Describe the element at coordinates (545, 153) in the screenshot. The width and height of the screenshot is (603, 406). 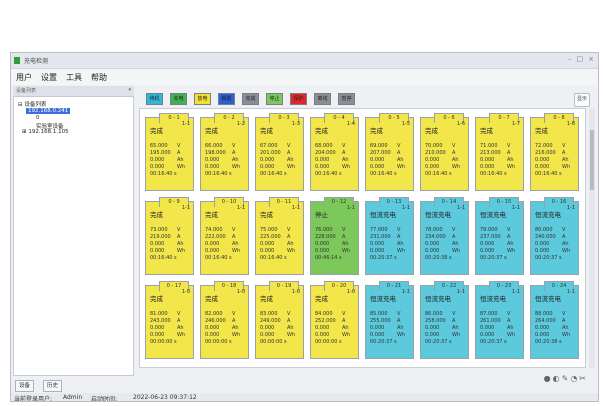
I see `current-value: 216.000` at that location.